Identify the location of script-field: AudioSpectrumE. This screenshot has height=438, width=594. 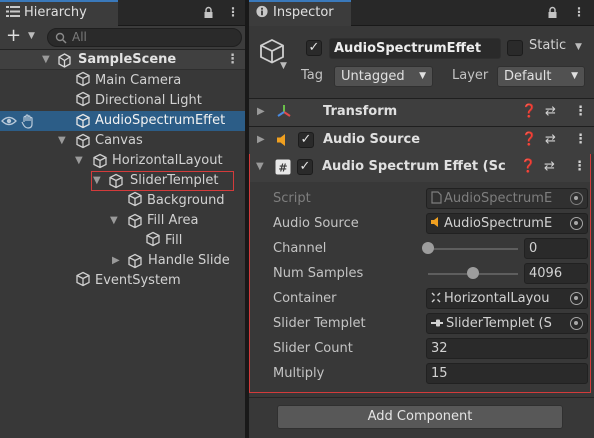
(507, 198).